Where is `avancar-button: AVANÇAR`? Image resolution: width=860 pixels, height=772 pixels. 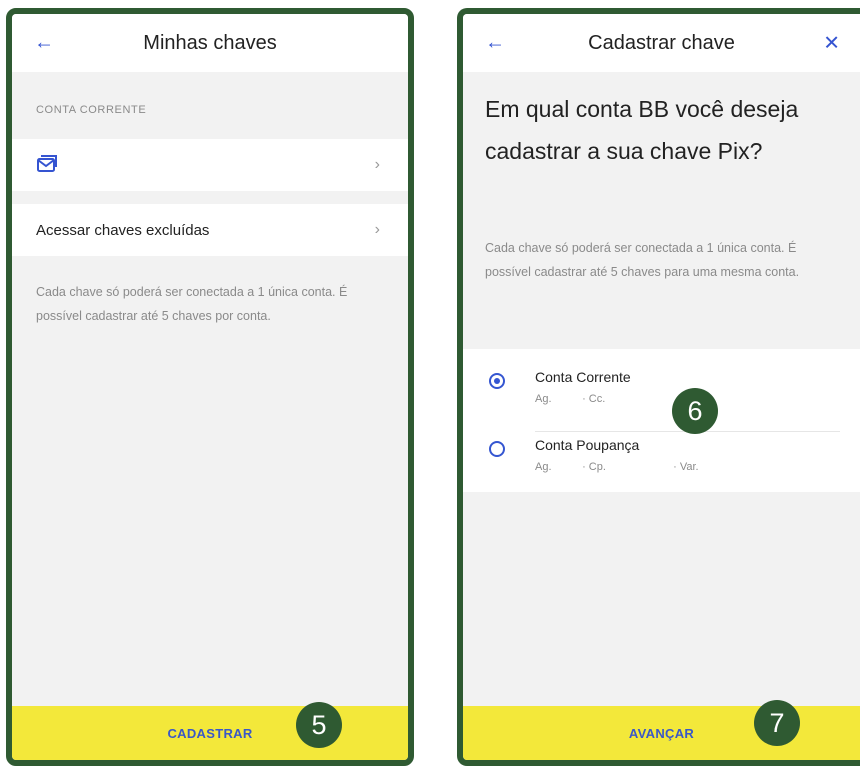
avancar-button: AVANÇAR is located at coordinates (661, 733).